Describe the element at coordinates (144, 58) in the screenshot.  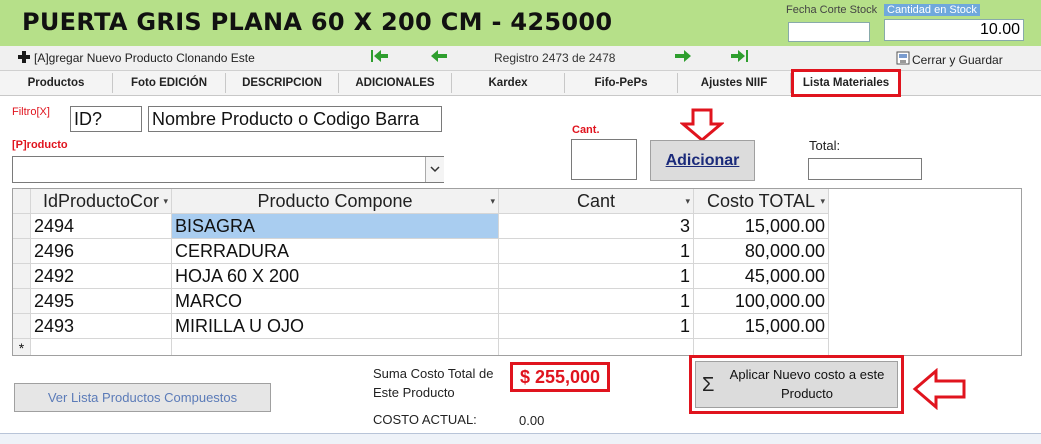
I see `clone-product-button: [A]gregar Nuevo Producto Clonando Este` at that location.